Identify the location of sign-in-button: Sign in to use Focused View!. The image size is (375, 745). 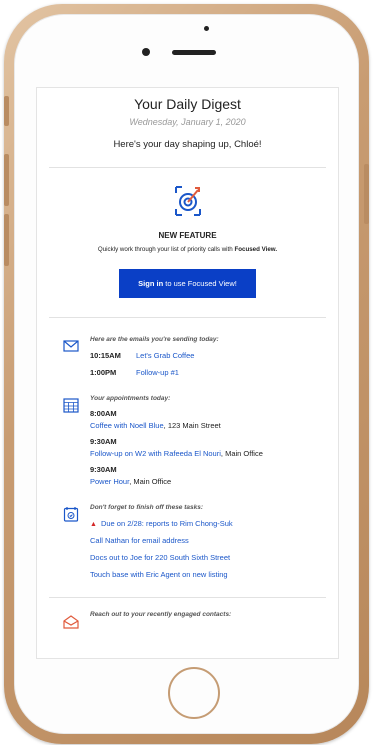
(187, 283).